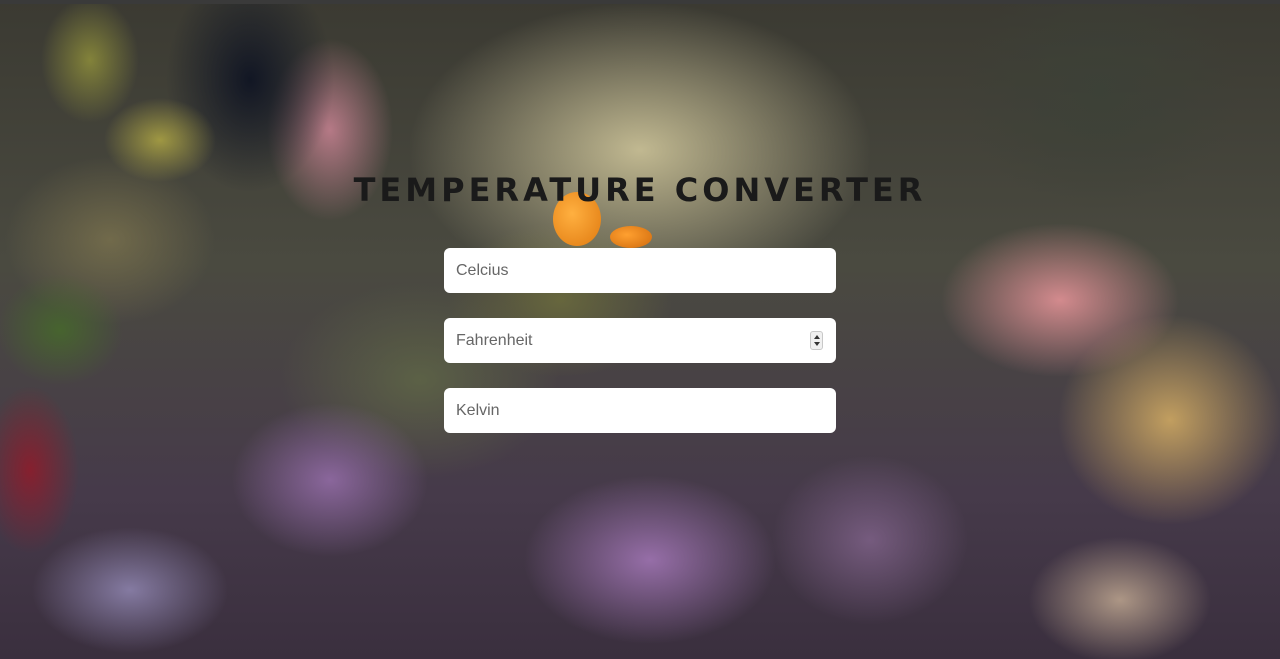 This screenshot has width=1280, height=659. What do you see at coordinates (631, 237) in the screenshot?
I see `clownfish-tail-image` at bounding box center [631, 237].